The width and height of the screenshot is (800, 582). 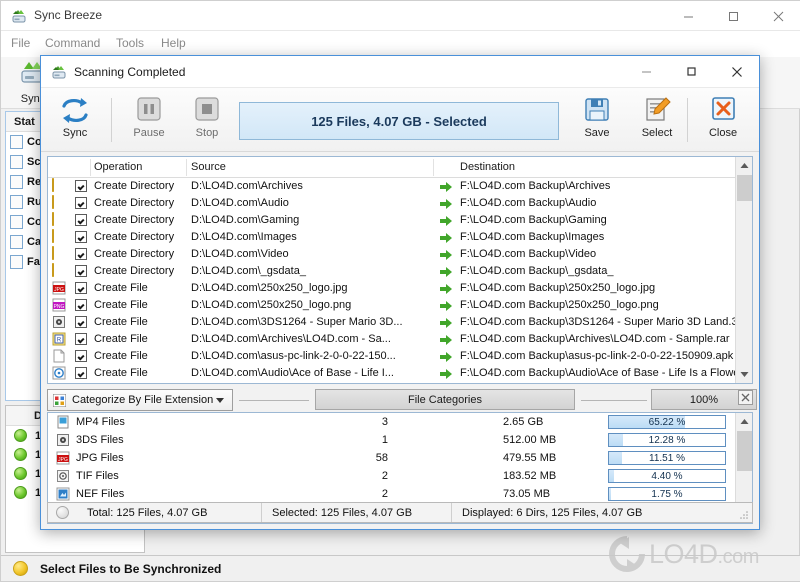 What do you see at coordinates (400, 422) in the screenshot?
I see `category-row: MP4 Files 3 2.65 GB 65.22 %` at bounding box center [400, 422].